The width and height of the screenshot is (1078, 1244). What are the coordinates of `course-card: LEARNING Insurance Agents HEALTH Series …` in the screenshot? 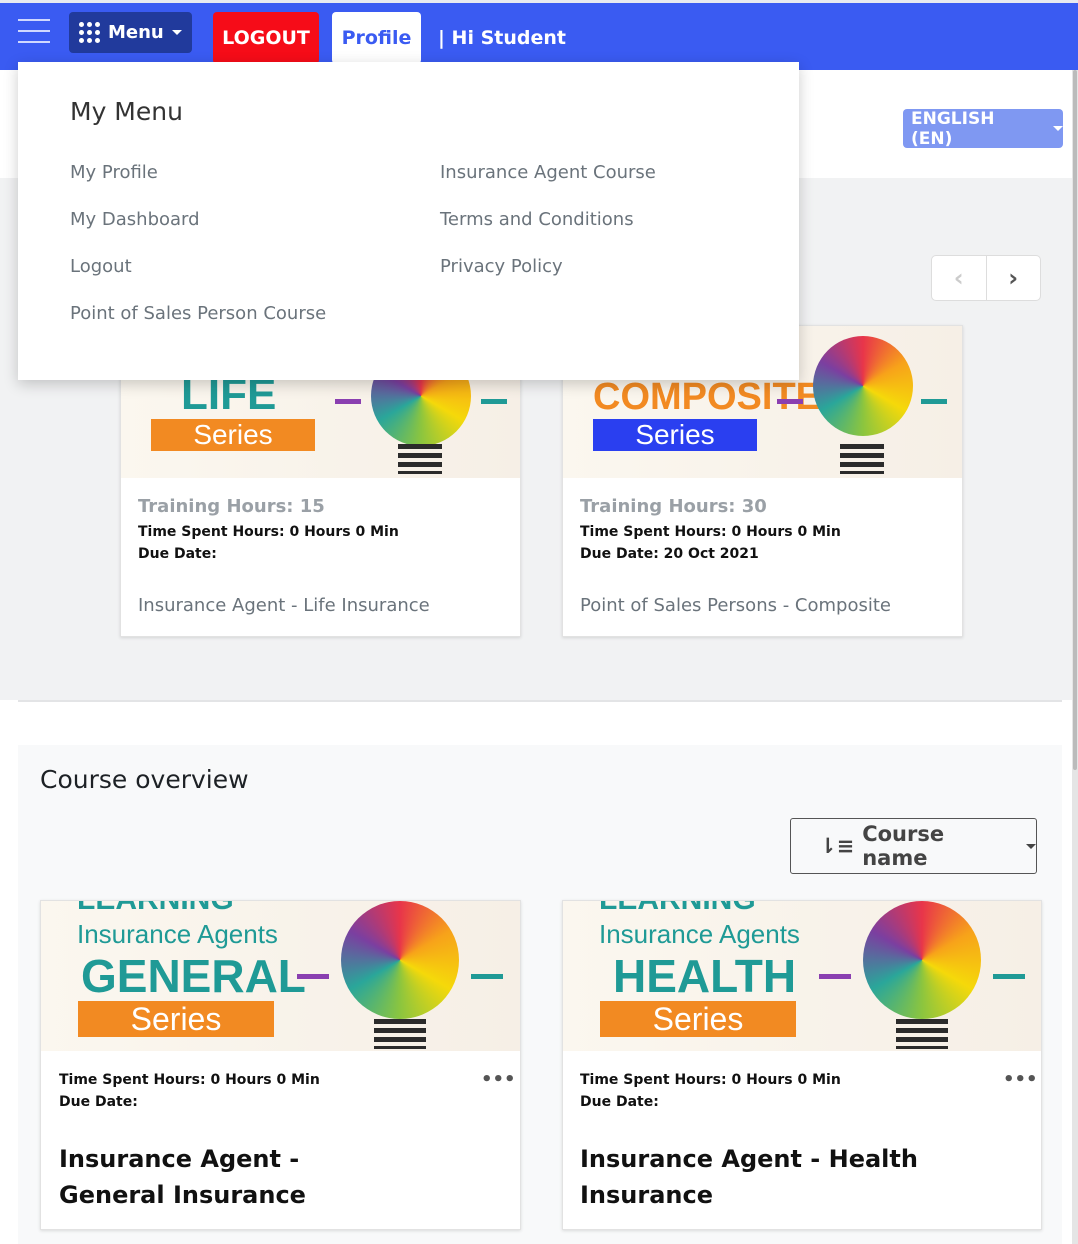 It's located at (802, 1065).